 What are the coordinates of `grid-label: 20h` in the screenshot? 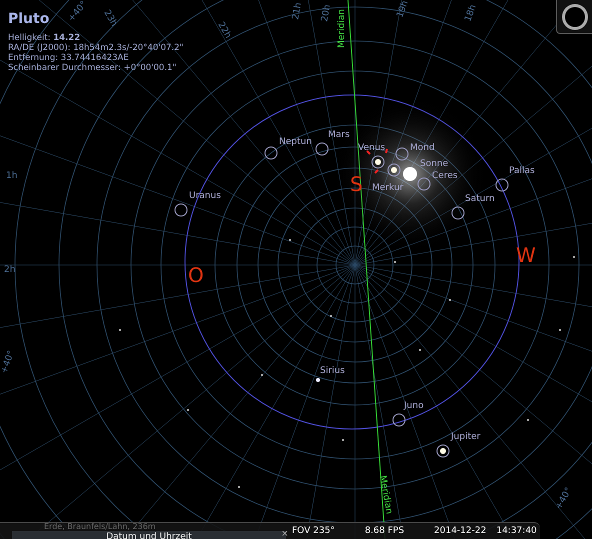 It's located at (326, 13).